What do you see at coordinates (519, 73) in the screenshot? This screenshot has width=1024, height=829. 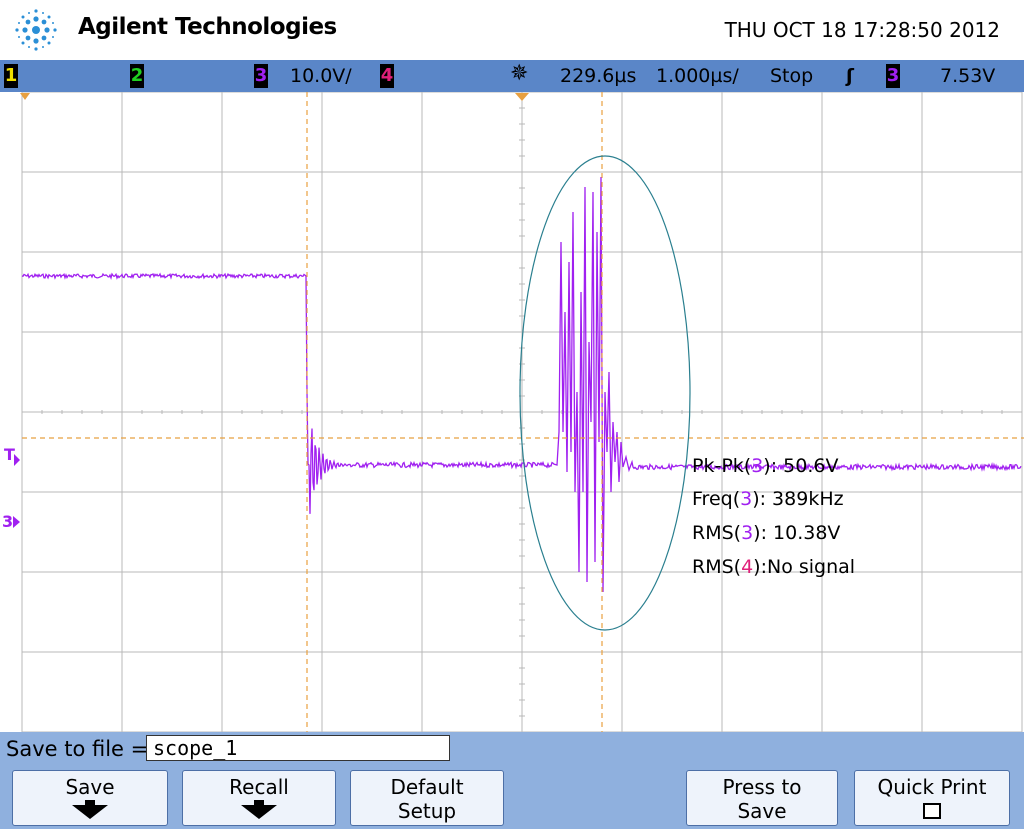 I see `horizontal-delay-icon: ✵` at bounding box center [519, 73].